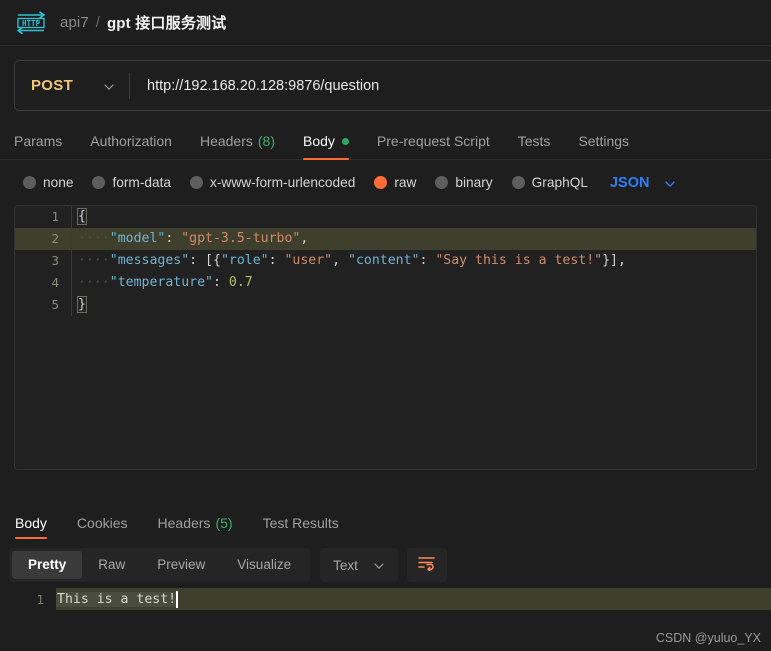 This screenshot has width=771, height=651. I want to click on http-method-label: POST, so click(52, 85).